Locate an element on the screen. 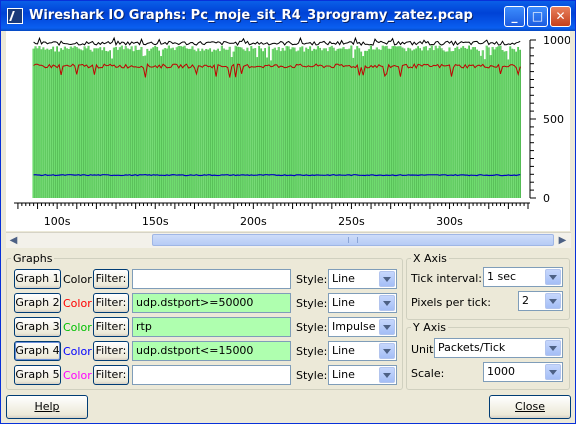  help-button-label: Help is located at coordinates (47, 406).